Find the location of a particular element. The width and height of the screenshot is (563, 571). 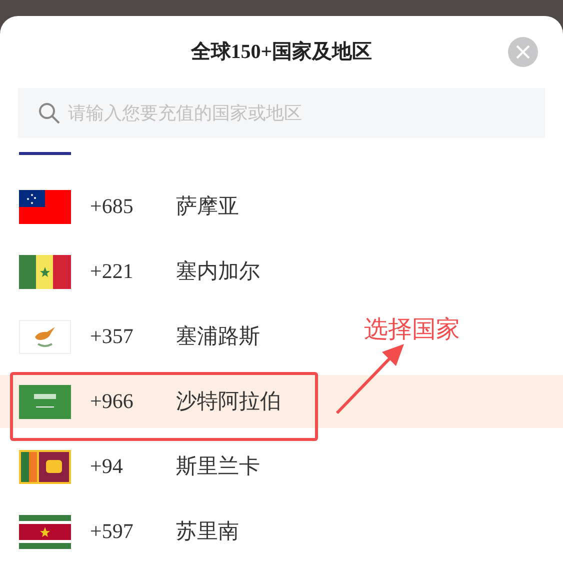

country-row: +685 萨摩亚 is located at coordinates (165, 206).